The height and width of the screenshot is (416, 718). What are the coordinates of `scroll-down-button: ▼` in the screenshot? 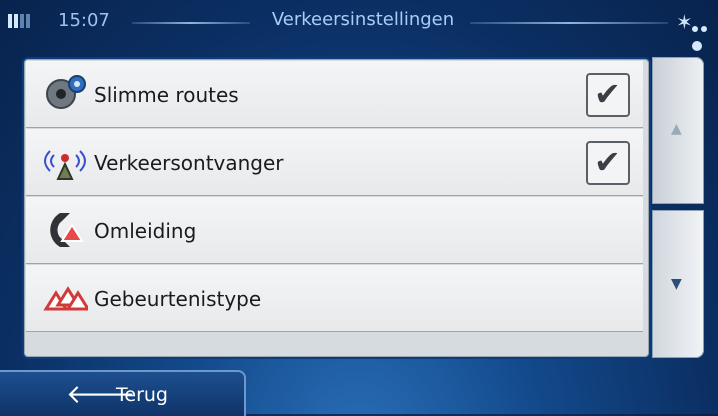 It's located at (678, 284).